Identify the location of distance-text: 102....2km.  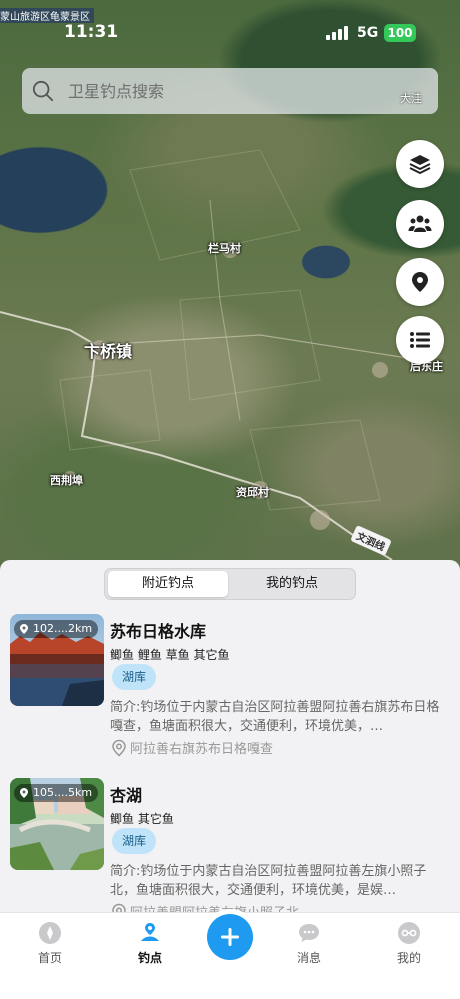
(63, 628).